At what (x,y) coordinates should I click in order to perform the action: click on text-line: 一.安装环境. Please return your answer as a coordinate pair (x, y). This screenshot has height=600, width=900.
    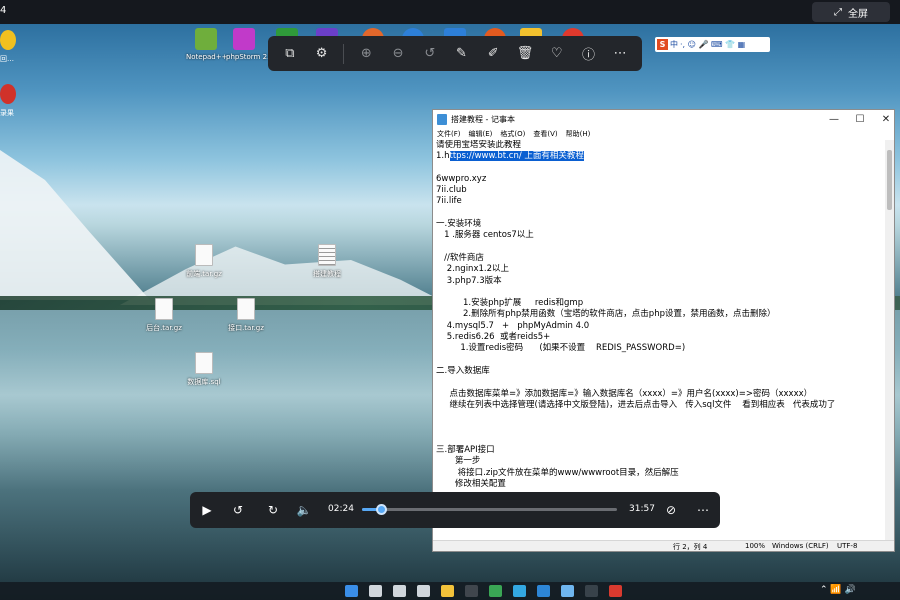
    Looking at the image, I should click on (459, 224).